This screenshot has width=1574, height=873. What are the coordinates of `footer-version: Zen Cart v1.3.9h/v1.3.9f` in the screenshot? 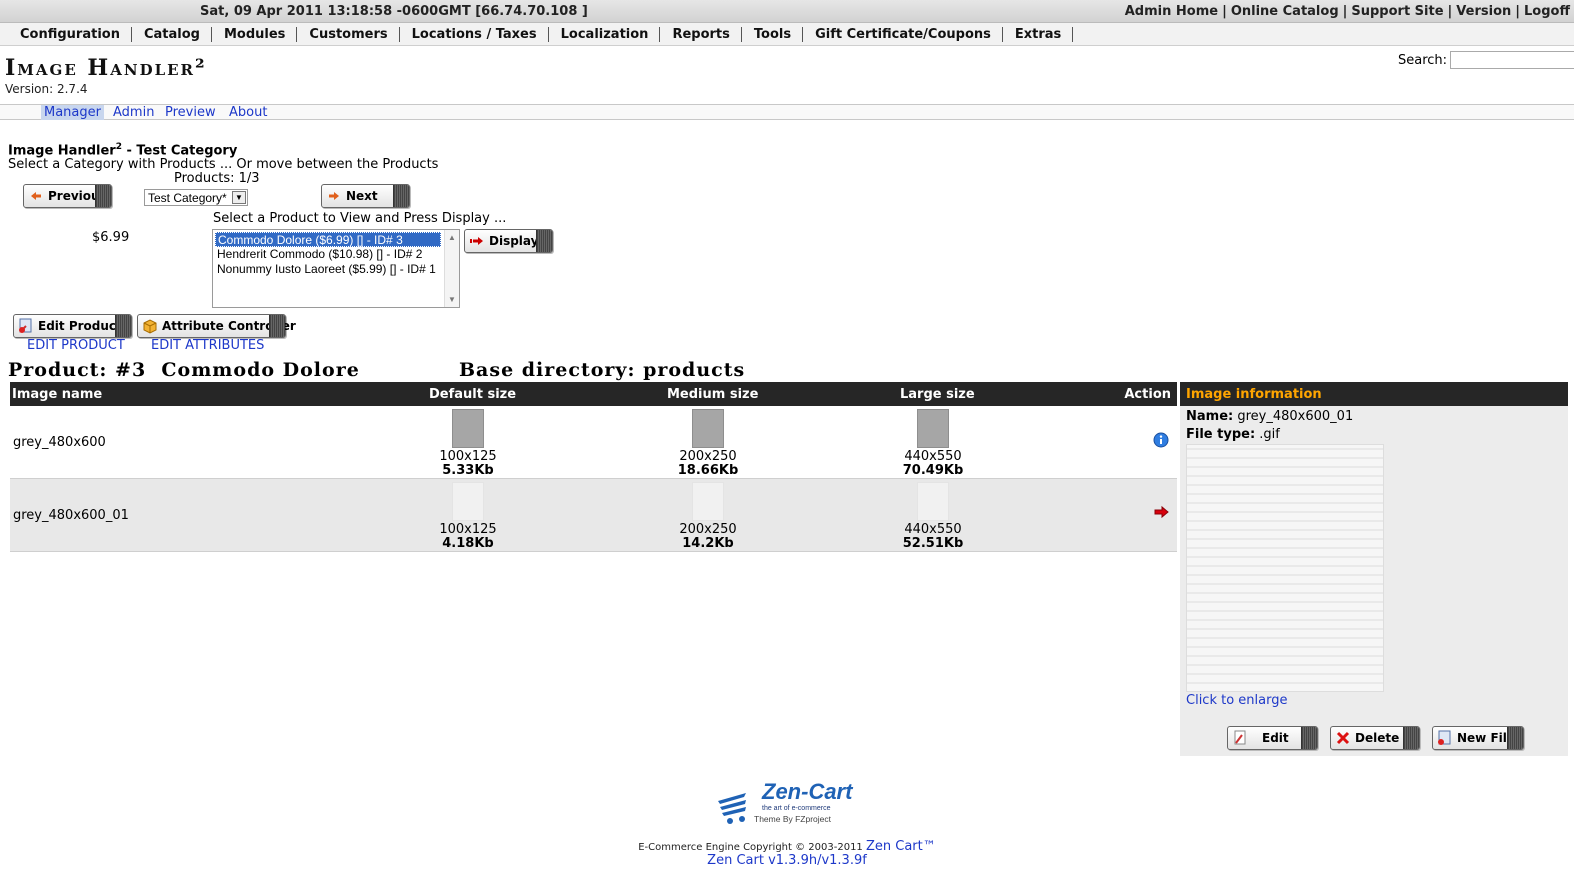 It's located at (787, 860).